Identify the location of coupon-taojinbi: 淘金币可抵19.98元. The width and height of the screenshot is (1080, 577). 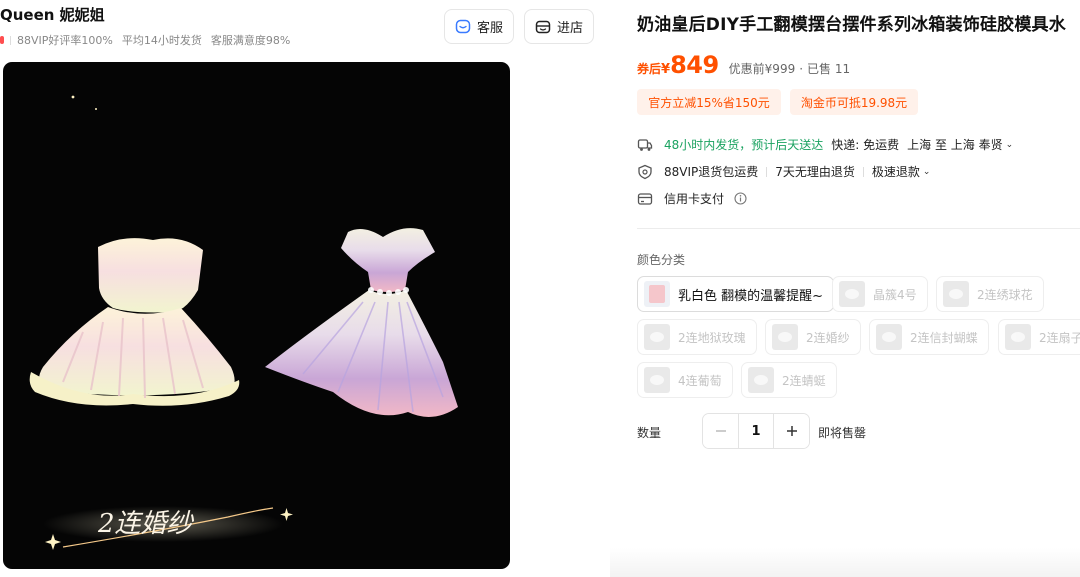
(854, 102).